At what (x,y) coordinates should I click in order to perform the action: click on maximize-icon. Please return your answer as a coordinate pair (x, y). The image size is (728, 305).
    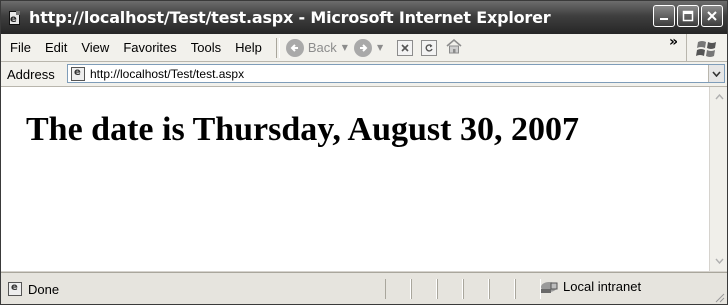
    Looking at the image, I should click on (688, 16).